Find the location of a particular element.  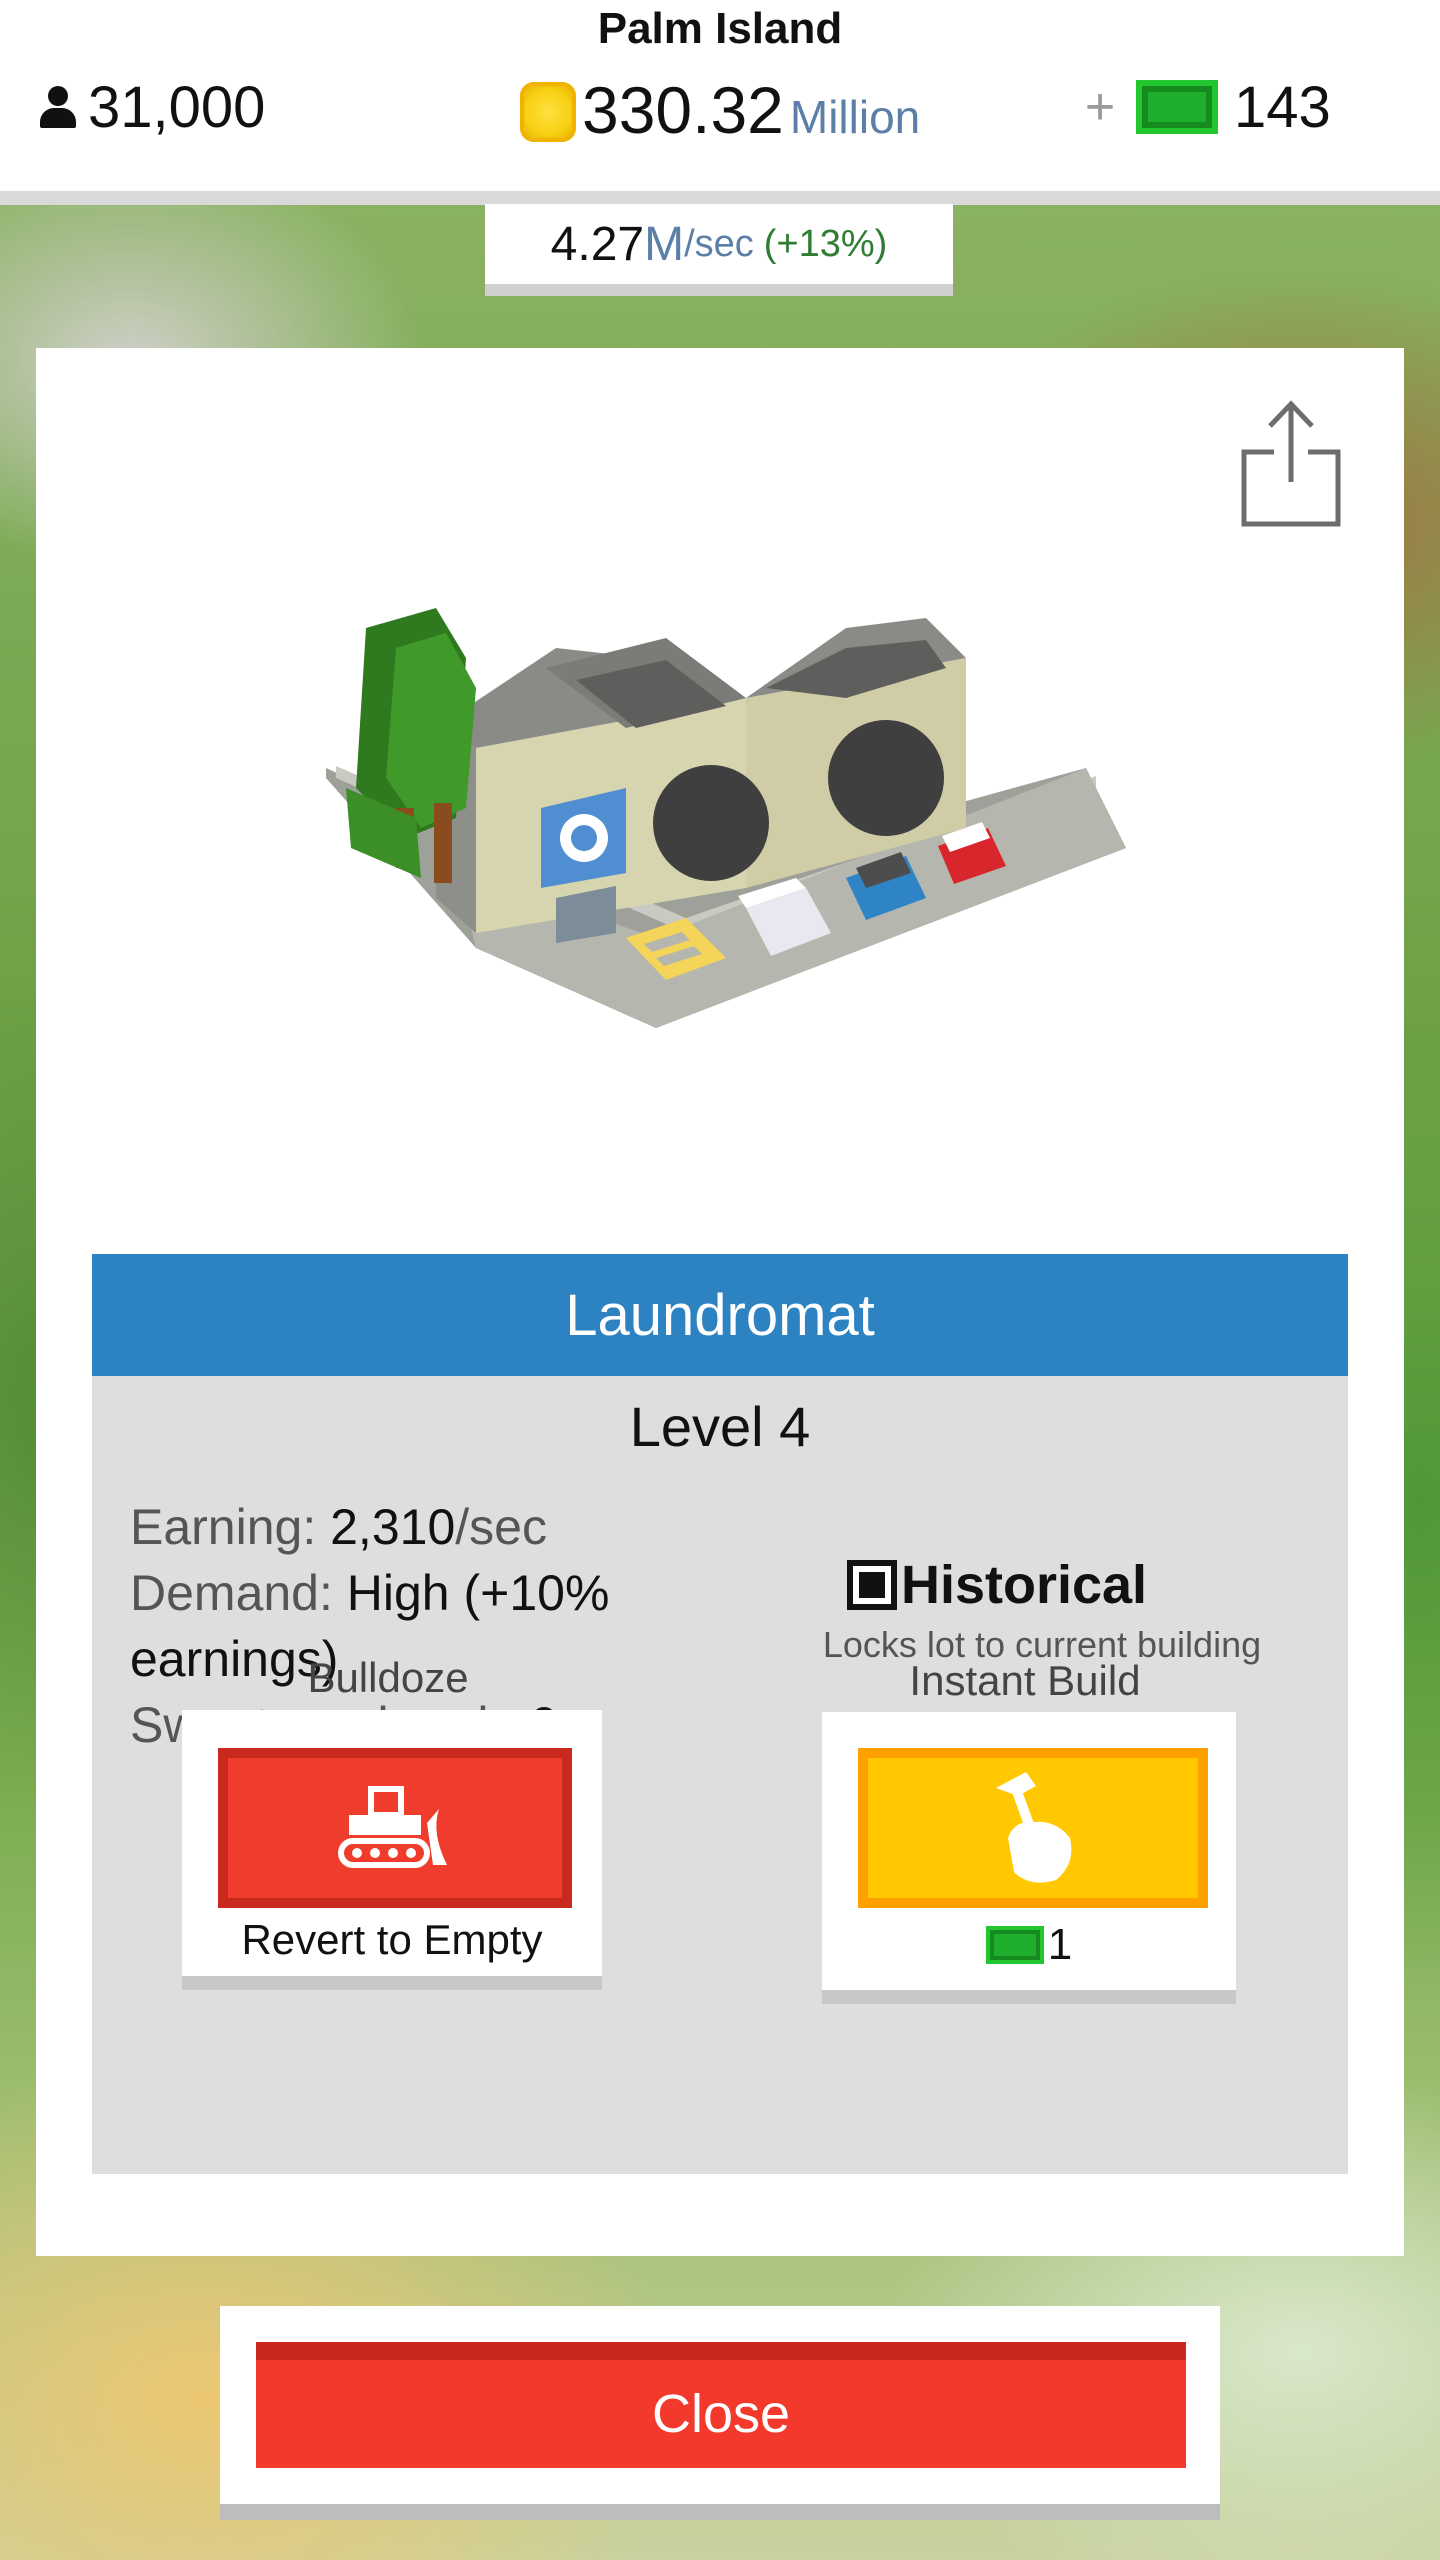

bulldoze-button is located at coordinates (395, 1828).